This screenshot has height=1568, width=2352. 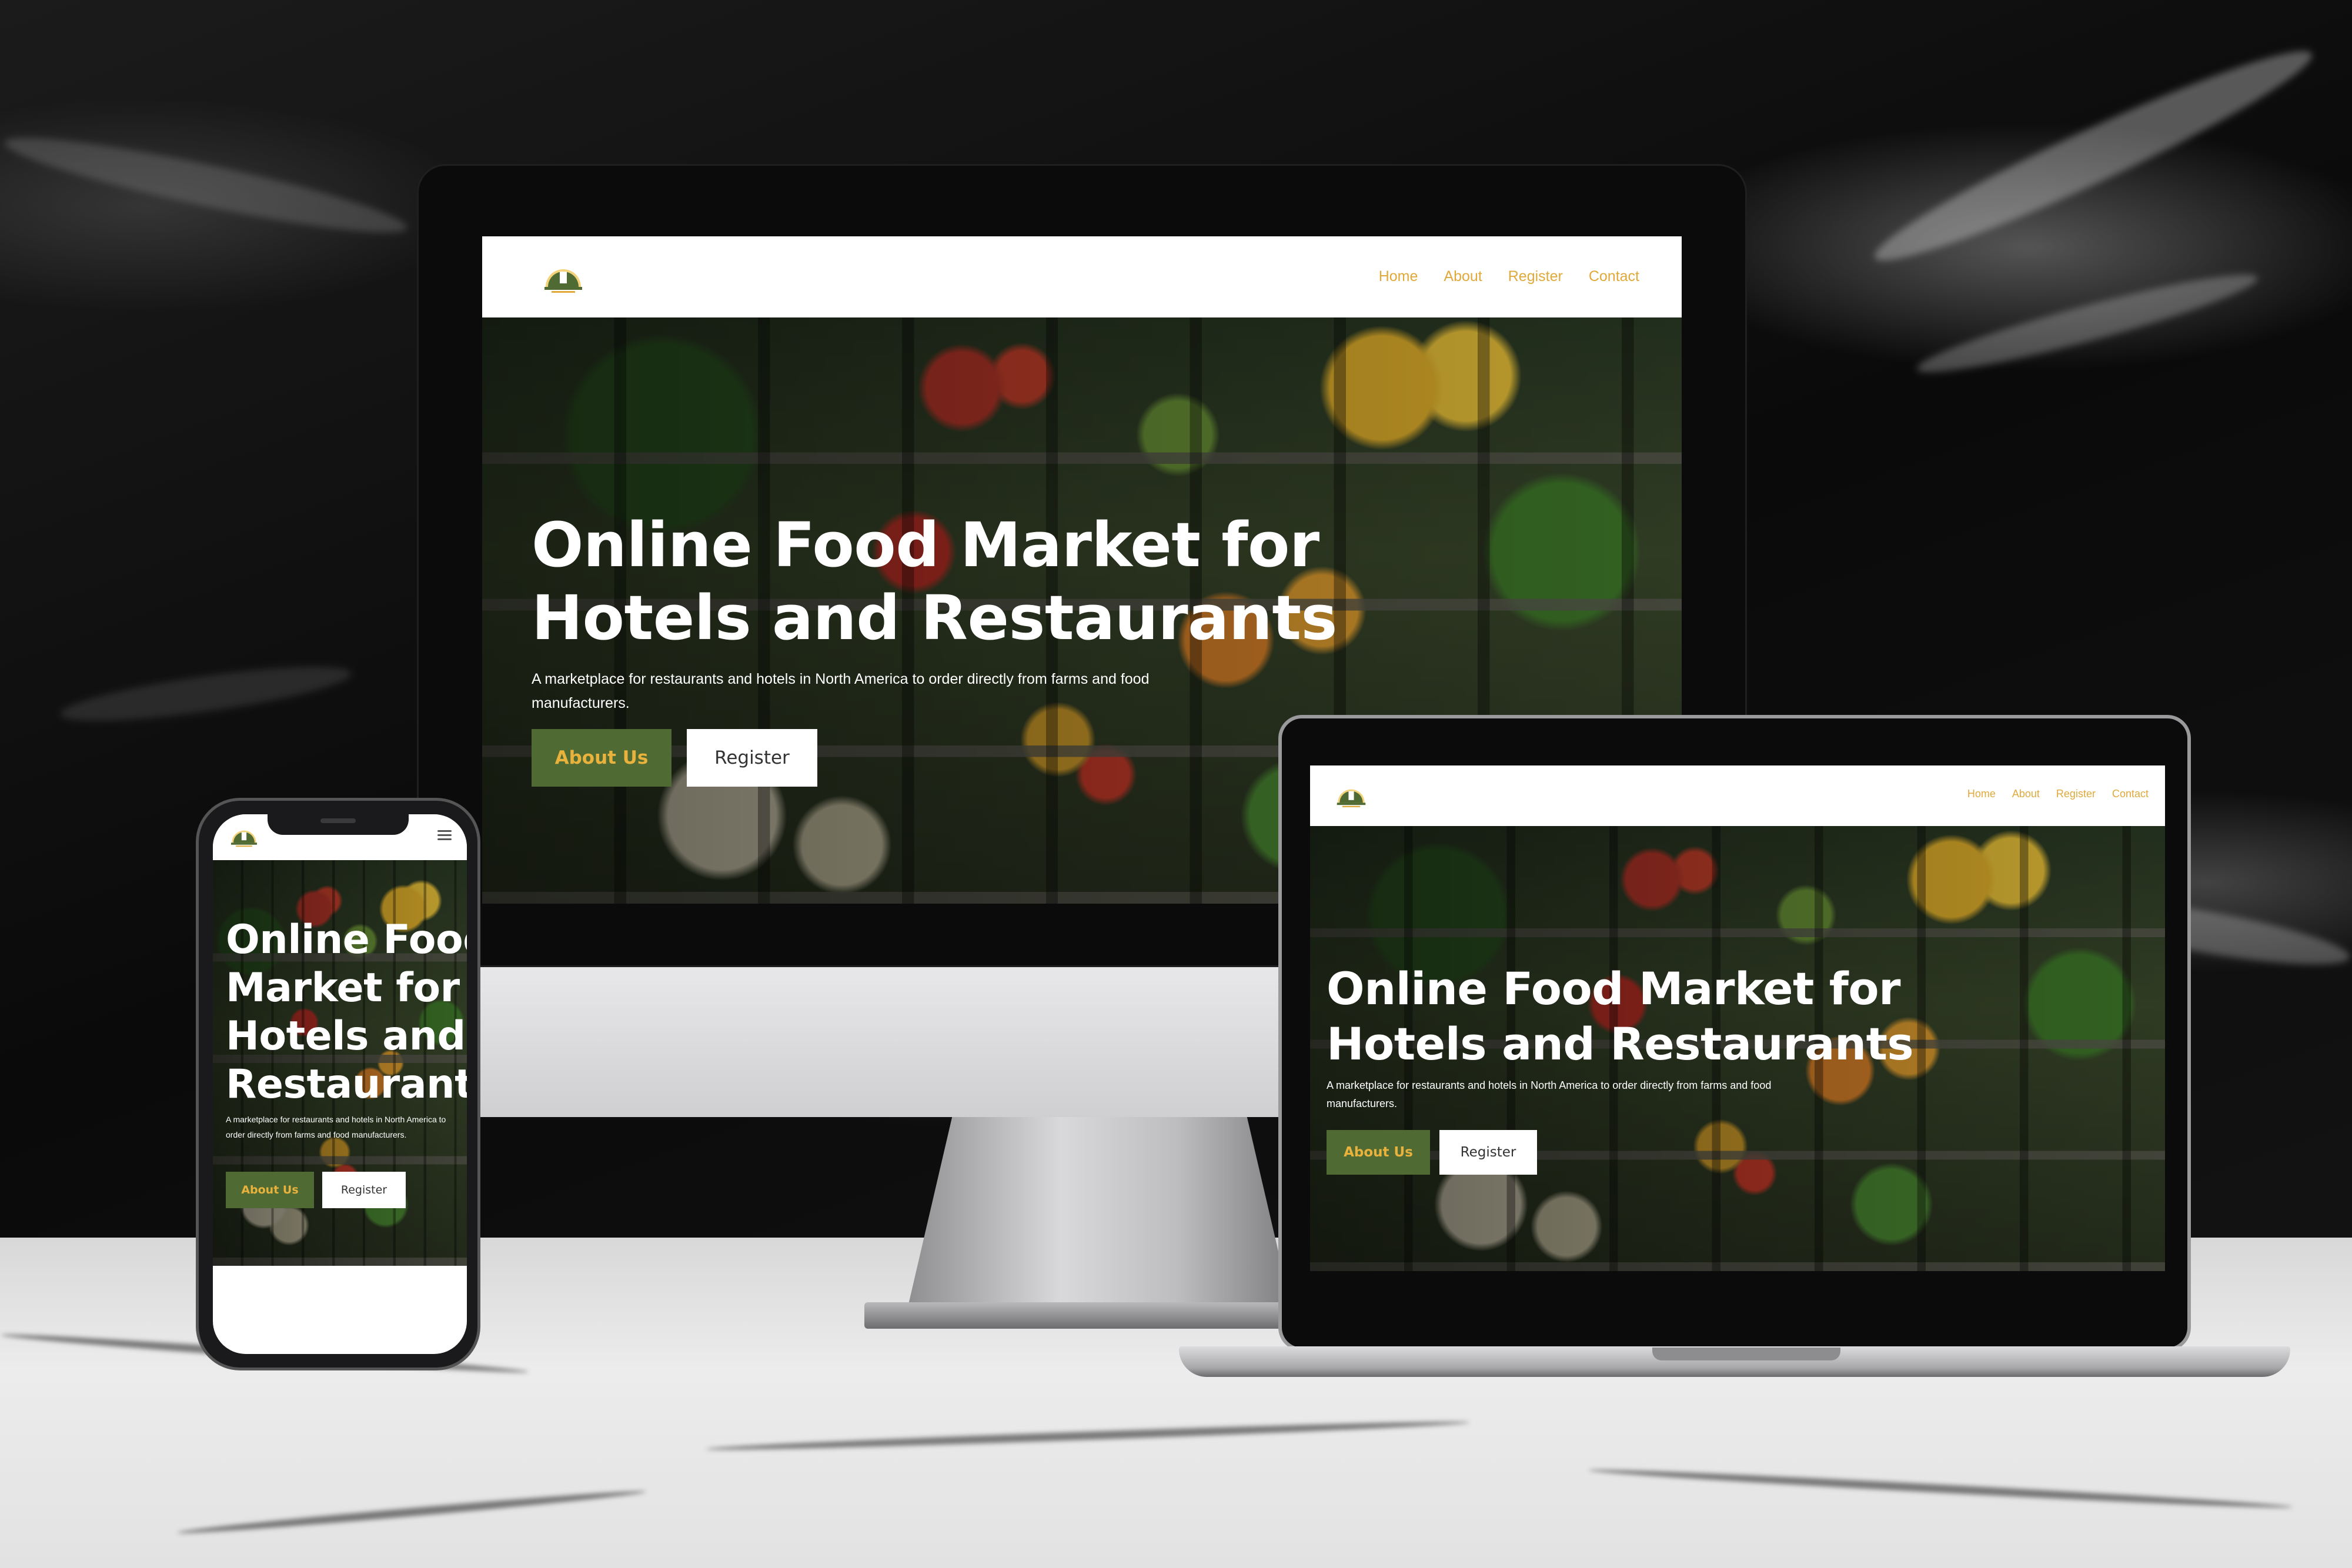 What do you see at coordinates (934, 618) in the screenshot?
I see `hero-title-line-2: Hotels and Restaurants` at bounding box center [934, 618].